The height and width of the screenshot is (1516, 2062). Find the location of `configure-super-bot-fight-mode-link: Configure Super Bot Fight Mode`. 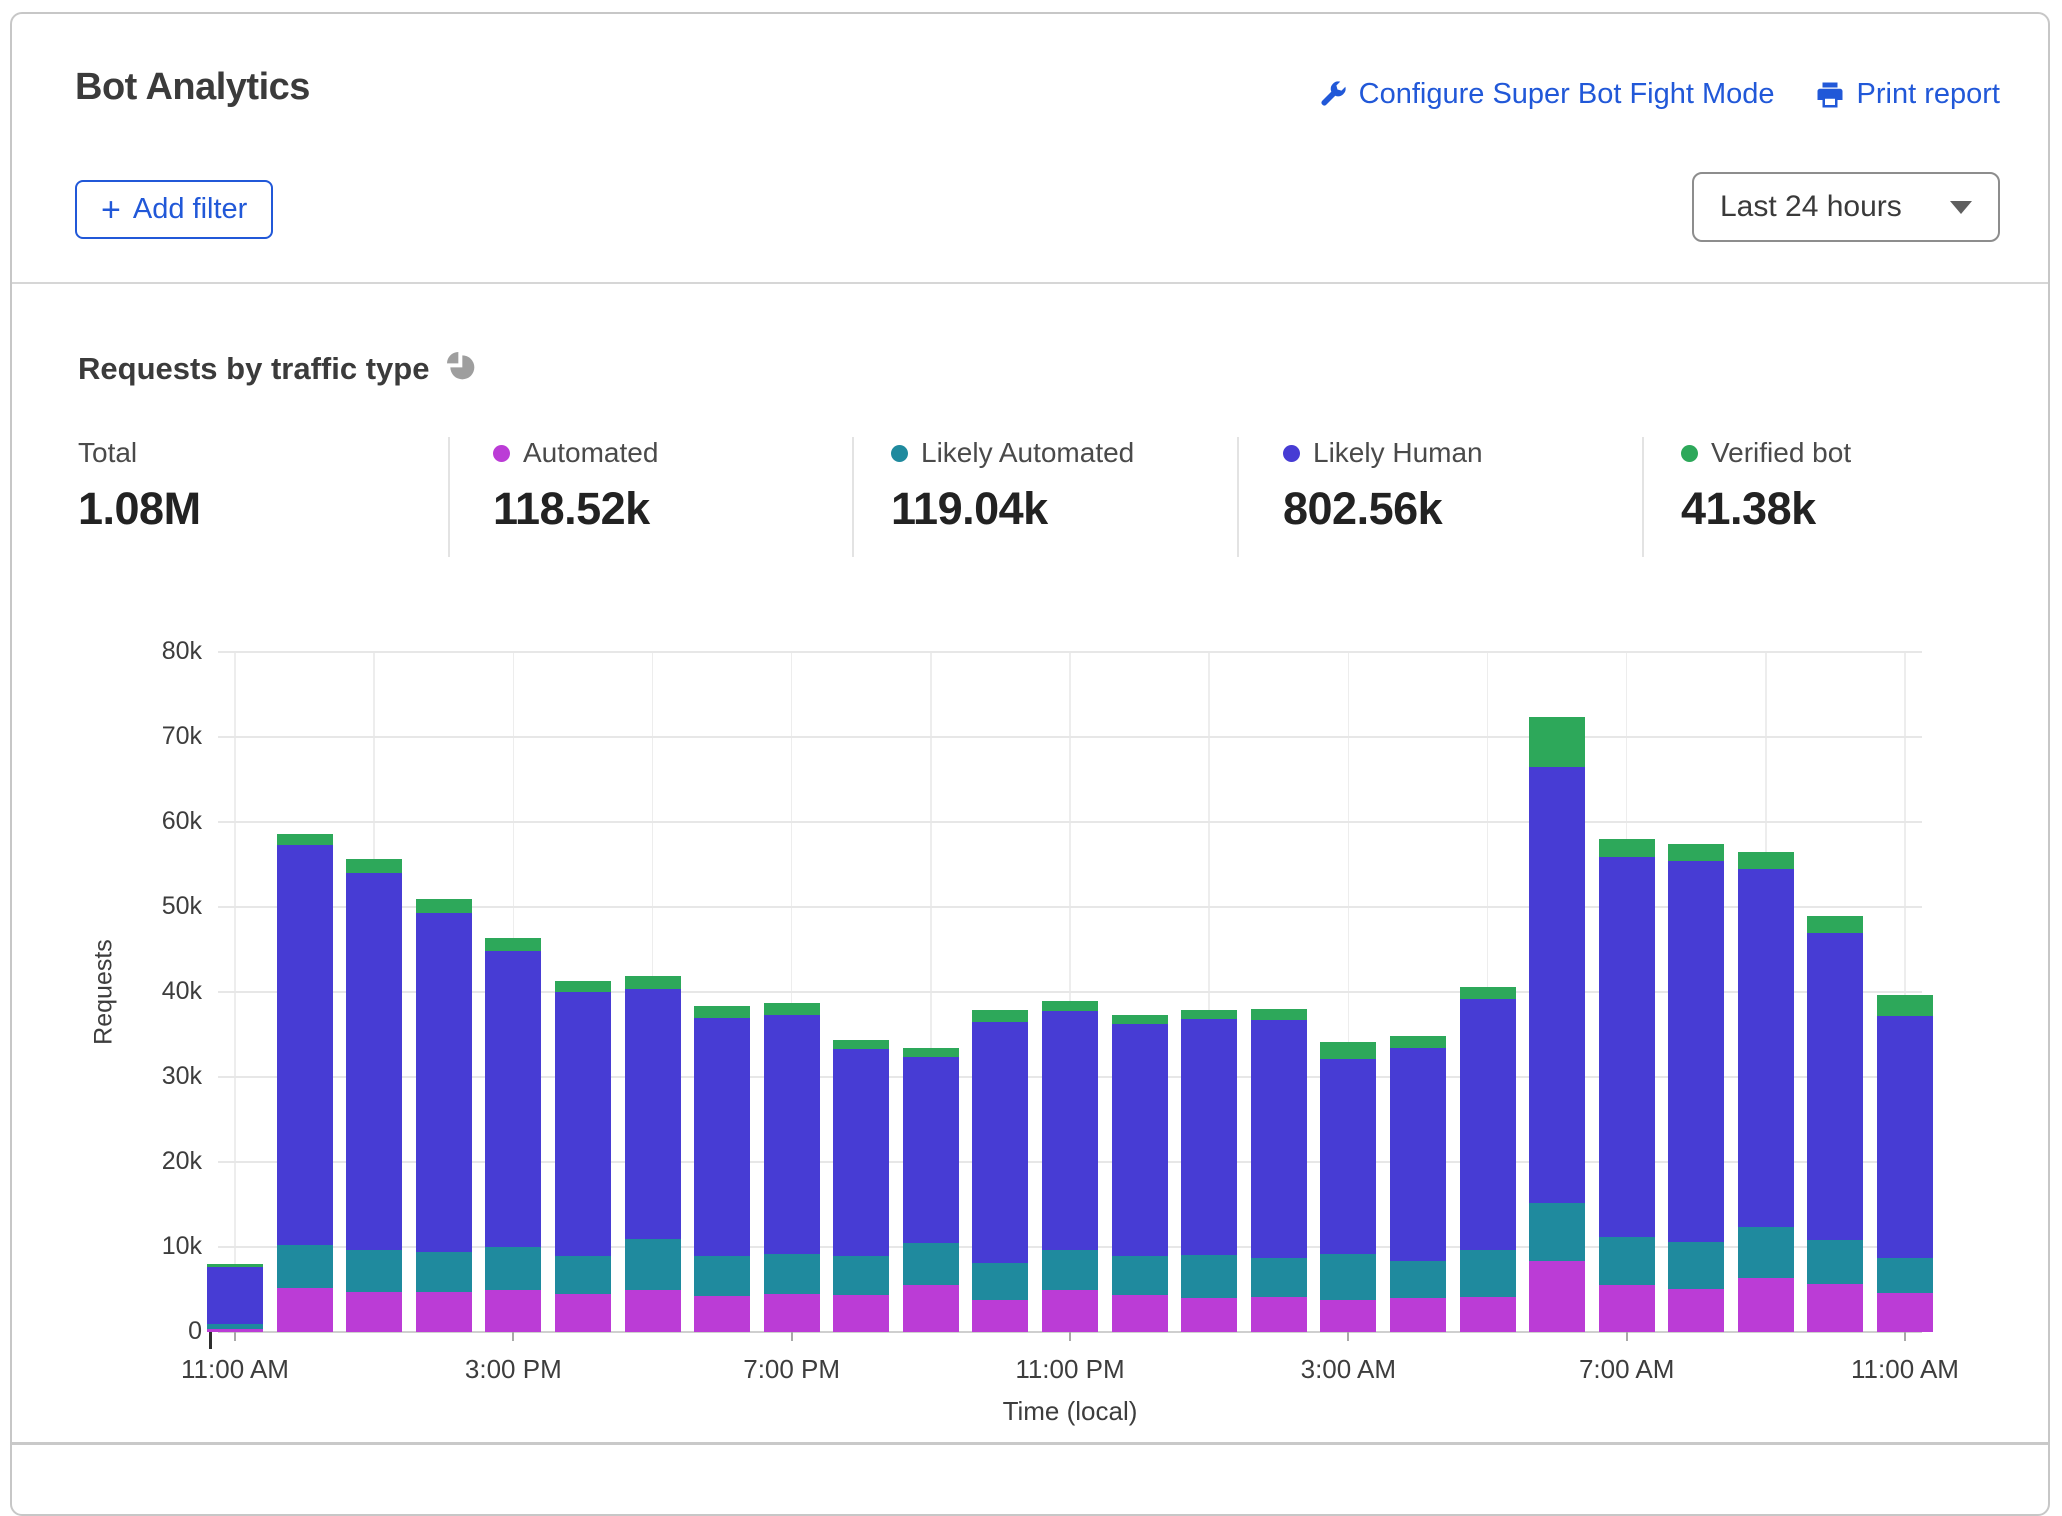

configure-super-bot-fight-mode-link: Configure Super Bot Fight Mode is located at coordinates (1546, 94).